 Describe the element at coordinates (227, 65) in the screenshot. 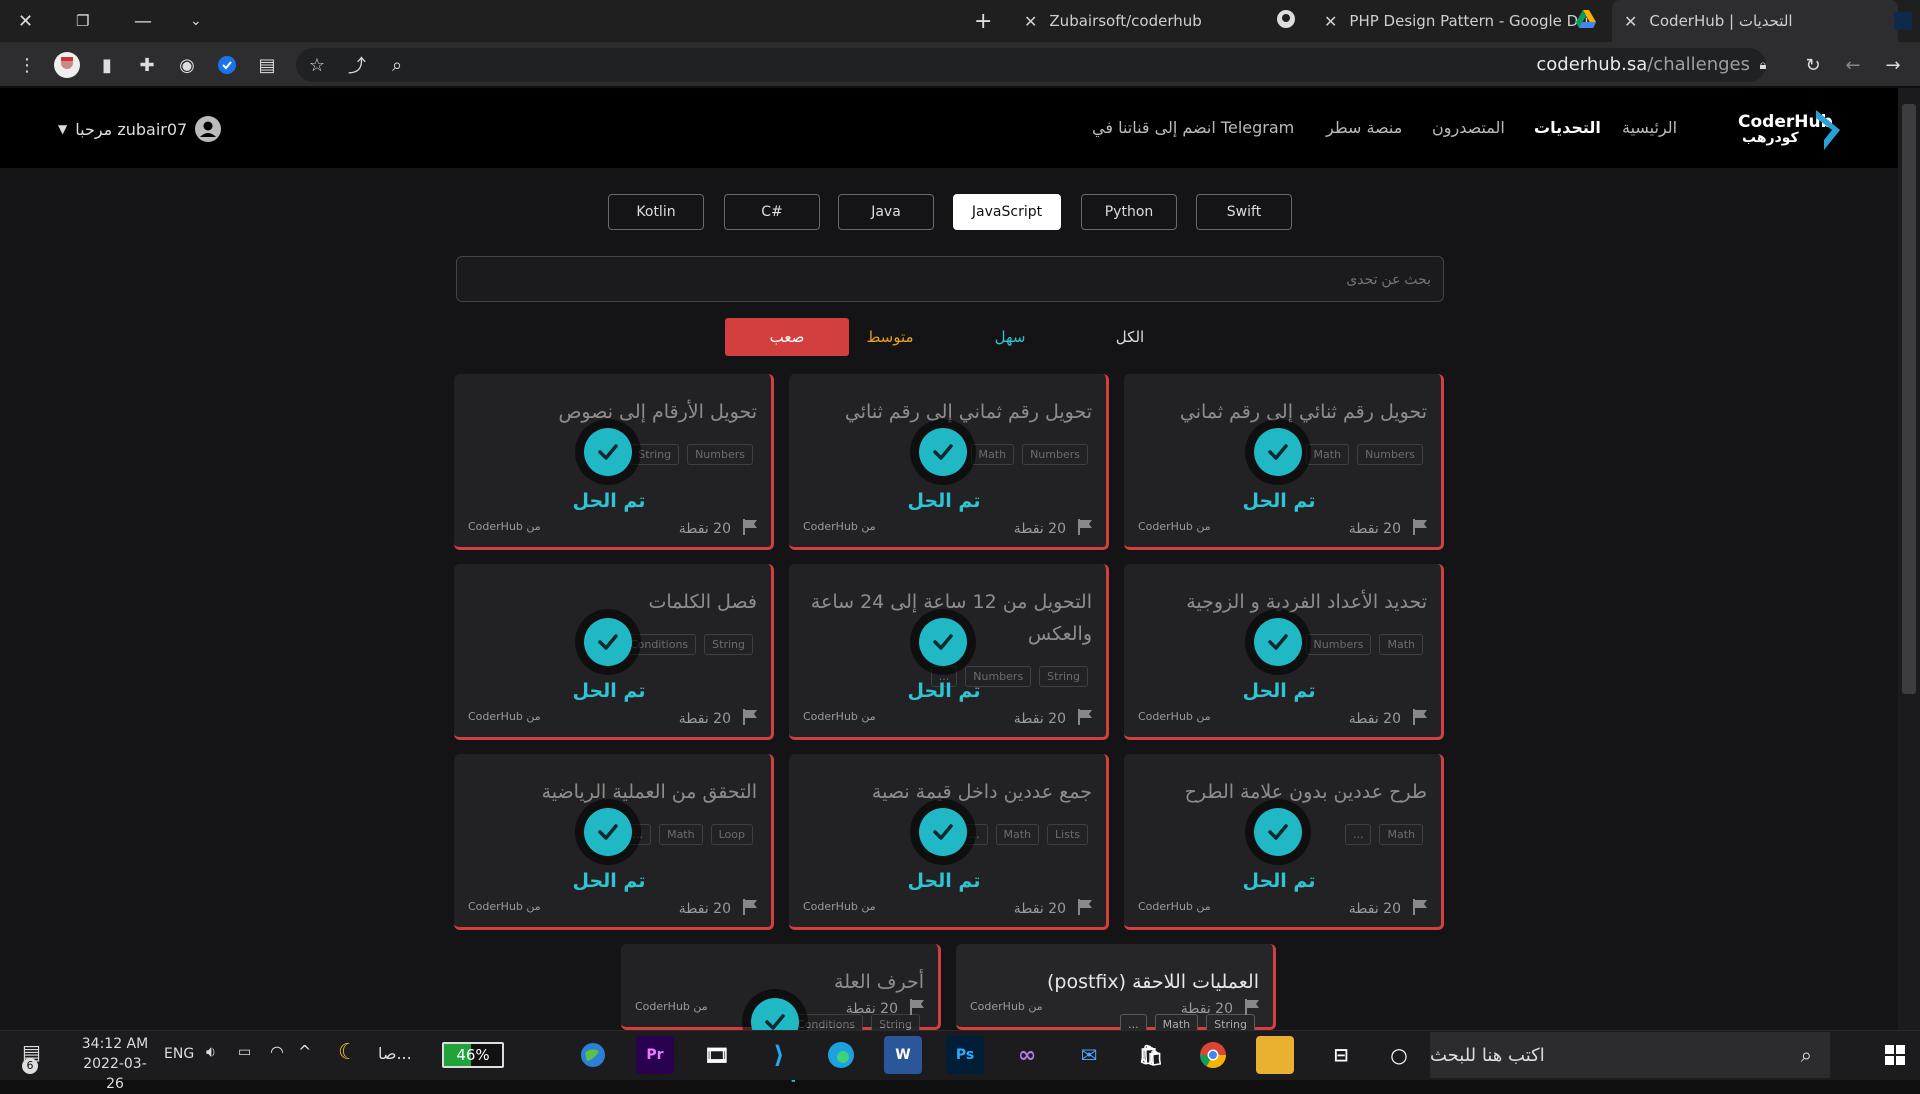

I see `extension-check-icon` at that location.